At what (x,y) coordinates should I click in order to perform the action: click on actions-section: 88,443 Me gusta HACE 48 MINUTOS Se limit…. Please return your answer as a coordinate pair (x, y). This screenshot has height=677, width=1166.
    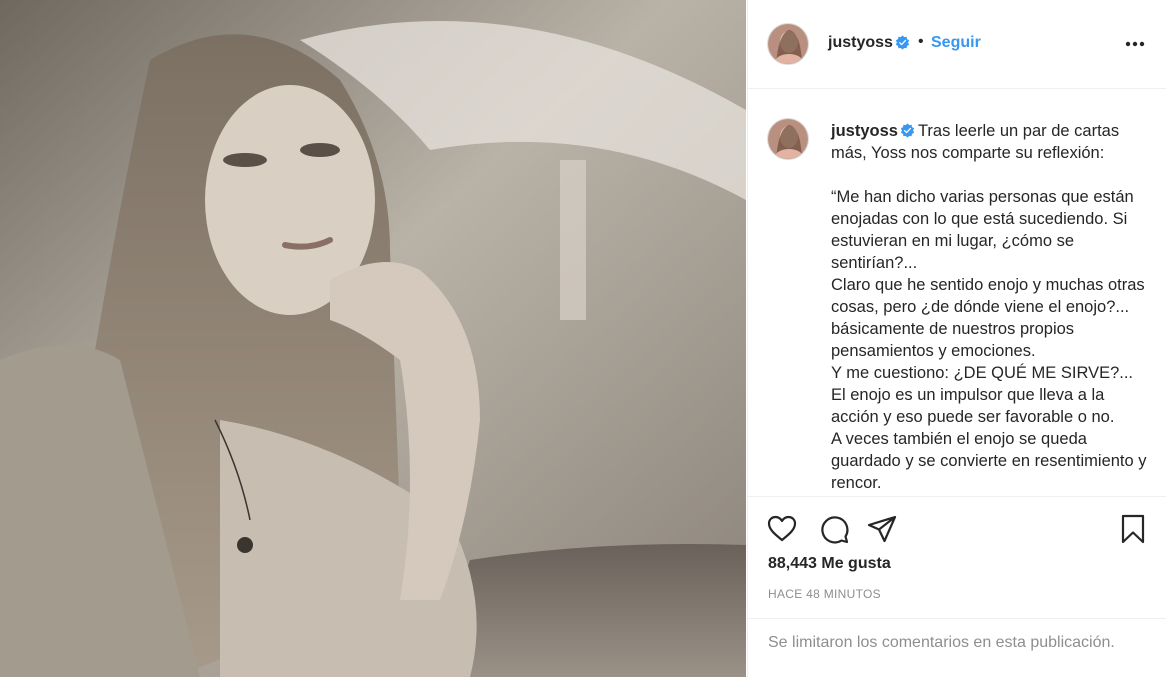
    Looking at the image, I should click on (957, 586).